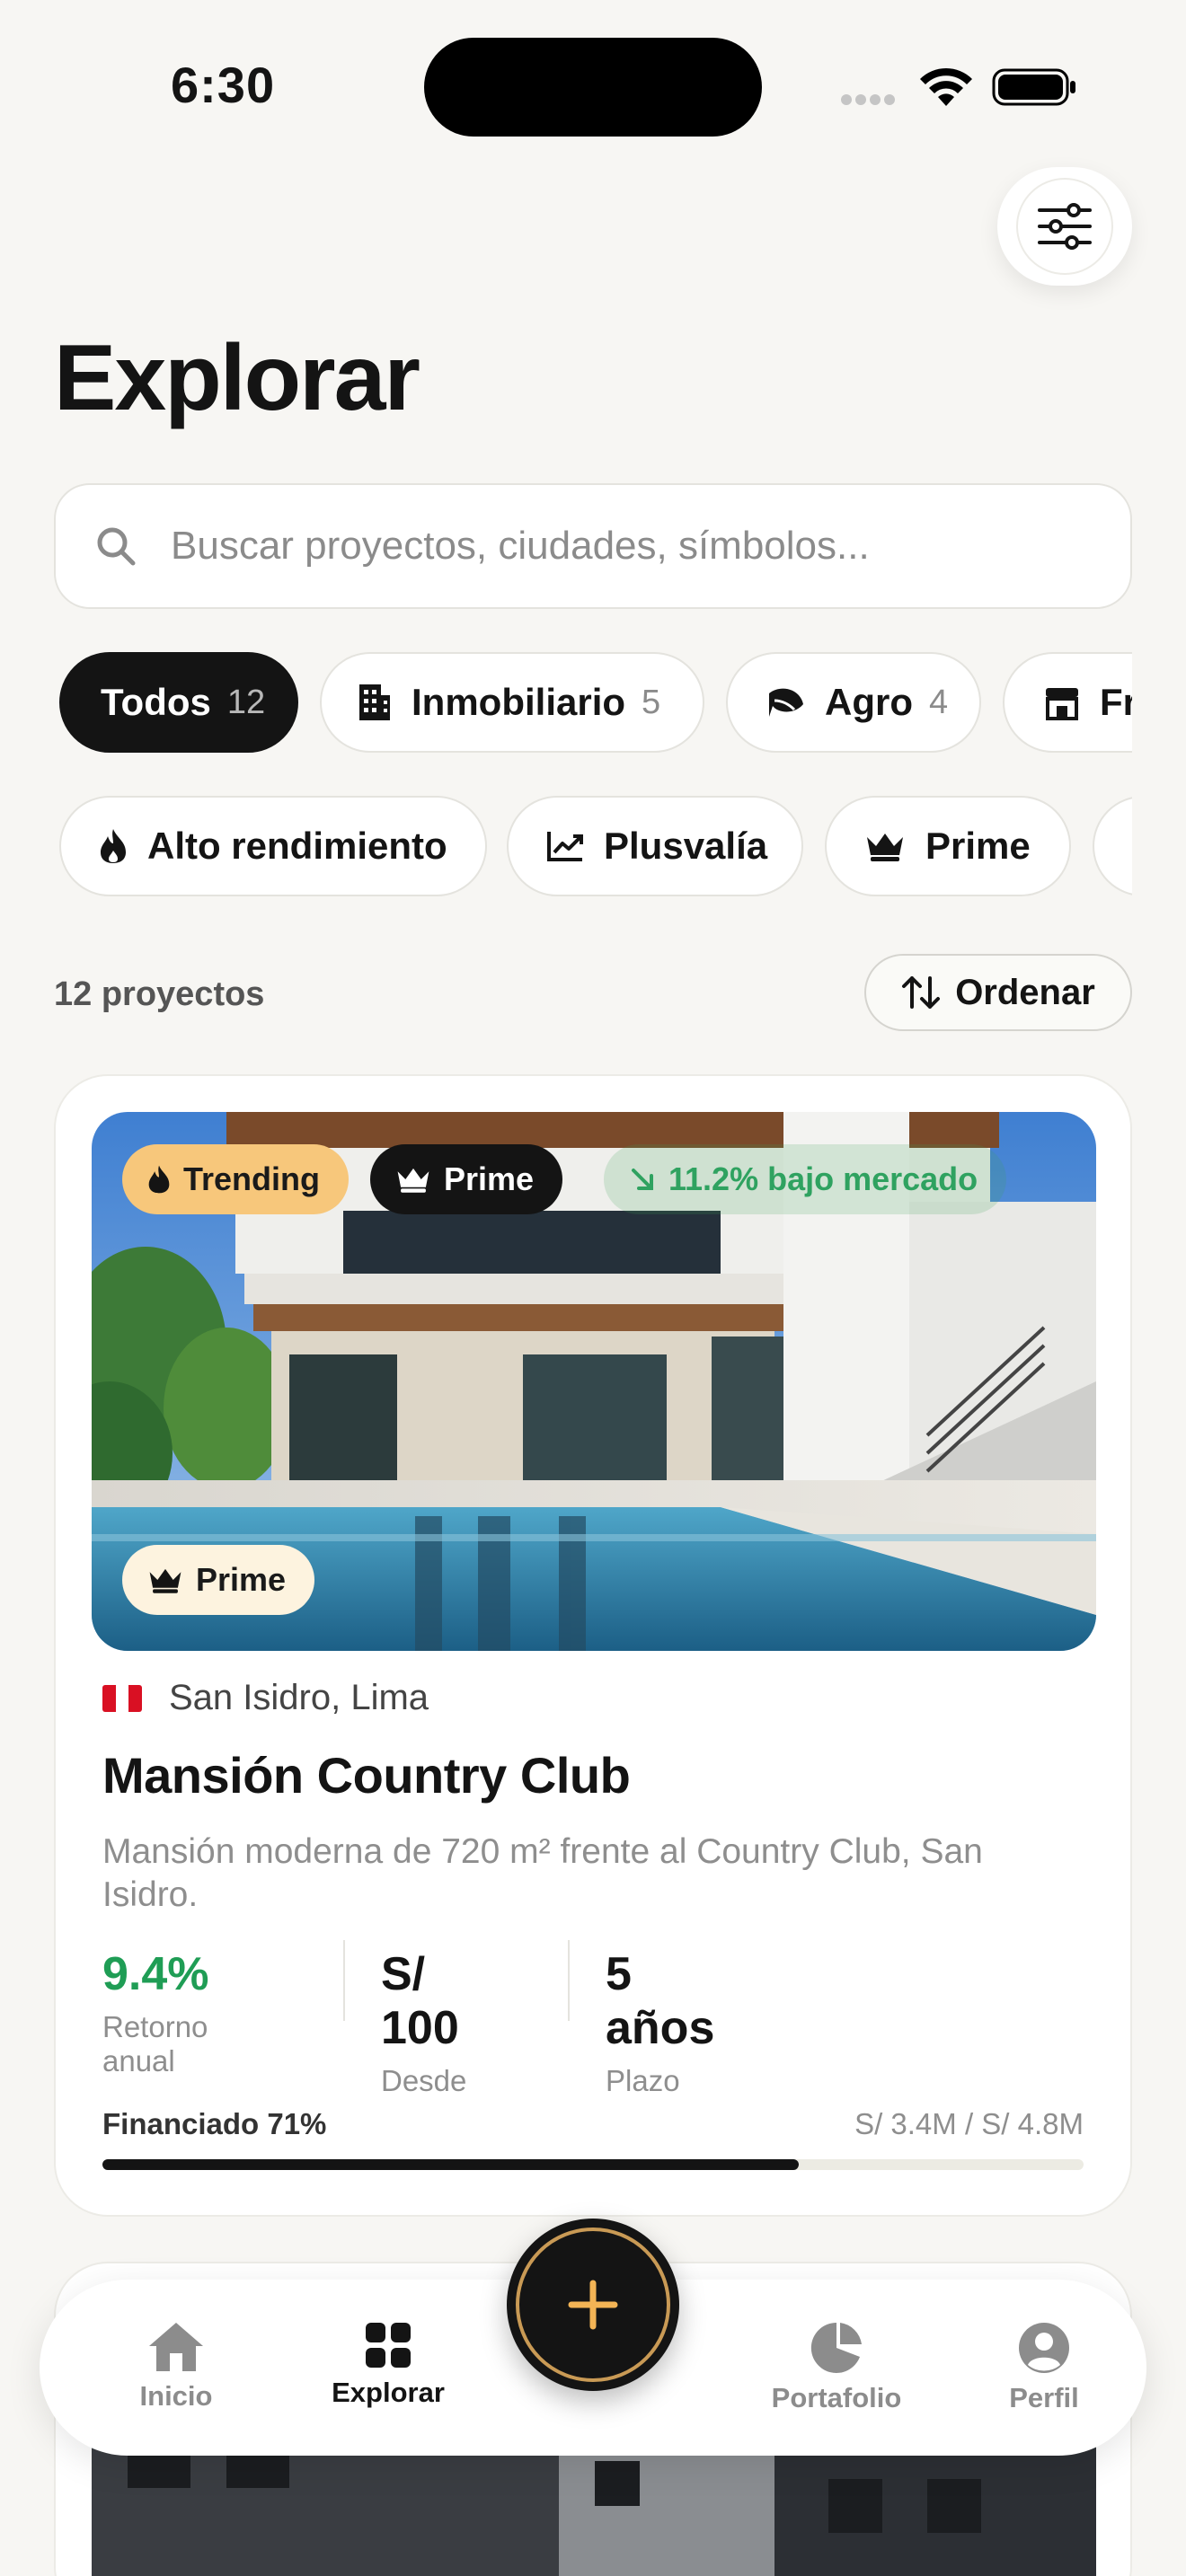  I want to click on stat-label: Desde, so click(424, 2080).